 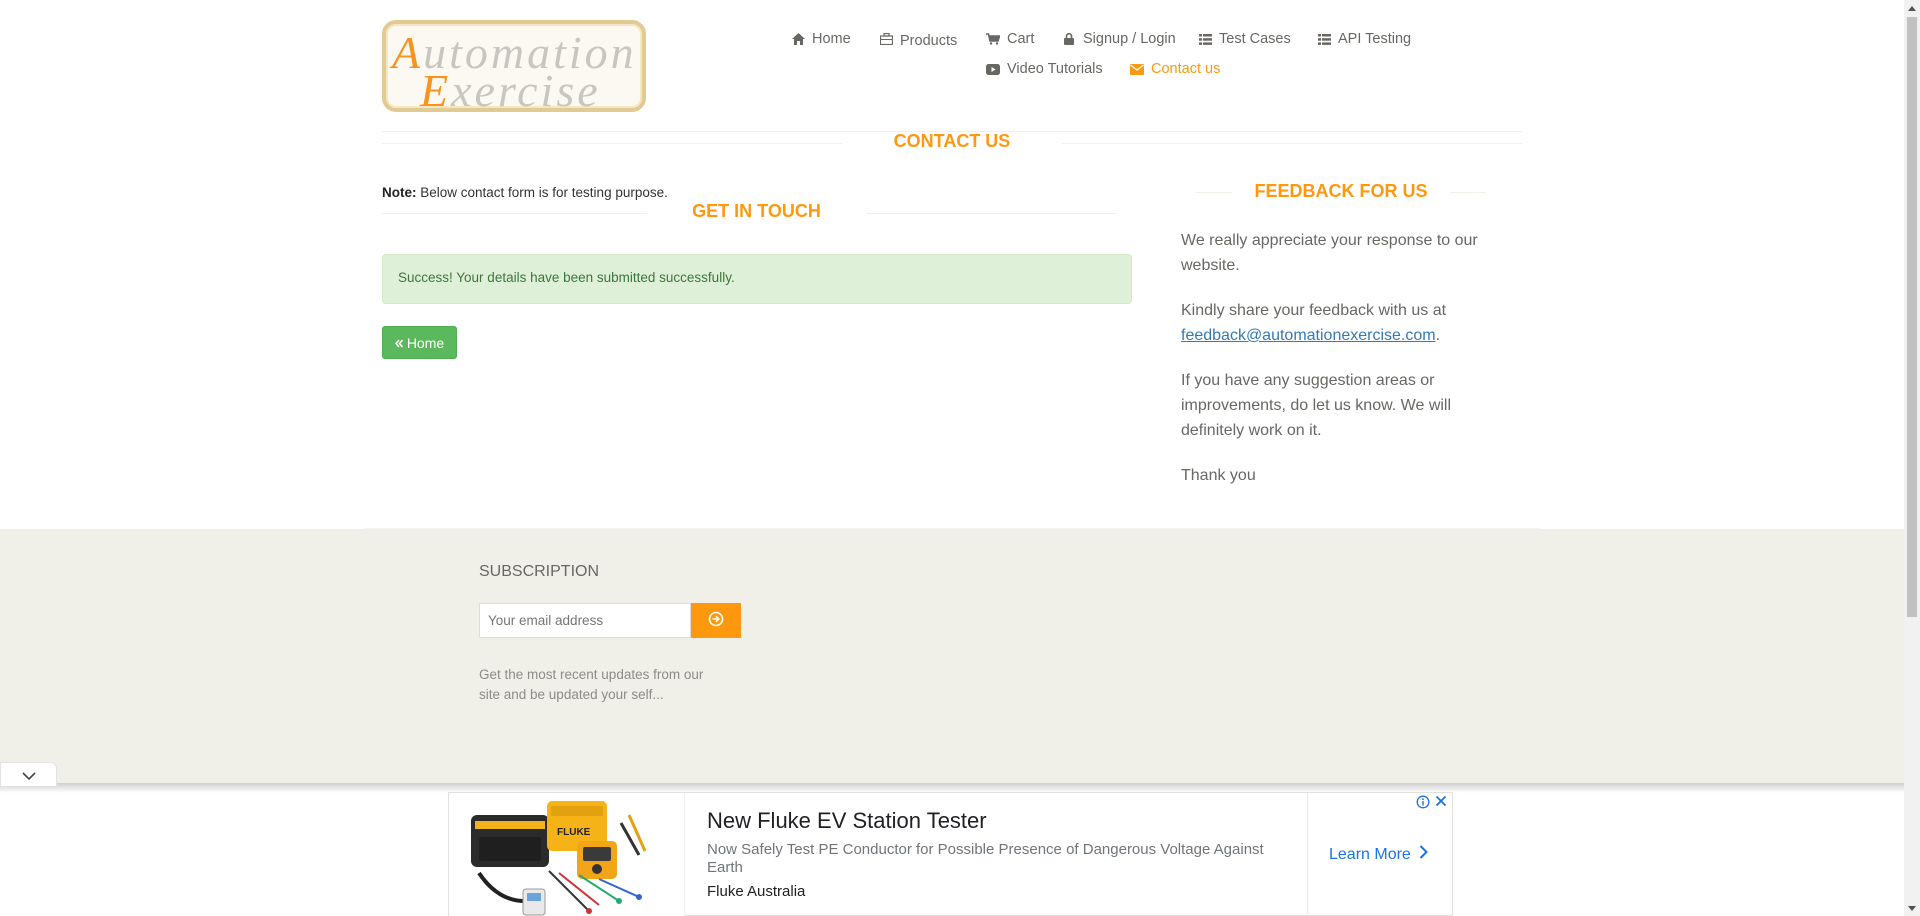 What do you see at coordinates (1423, 854) in the screenshot?
I see `chevron-right-icon` at bounding box center [1423, 854].